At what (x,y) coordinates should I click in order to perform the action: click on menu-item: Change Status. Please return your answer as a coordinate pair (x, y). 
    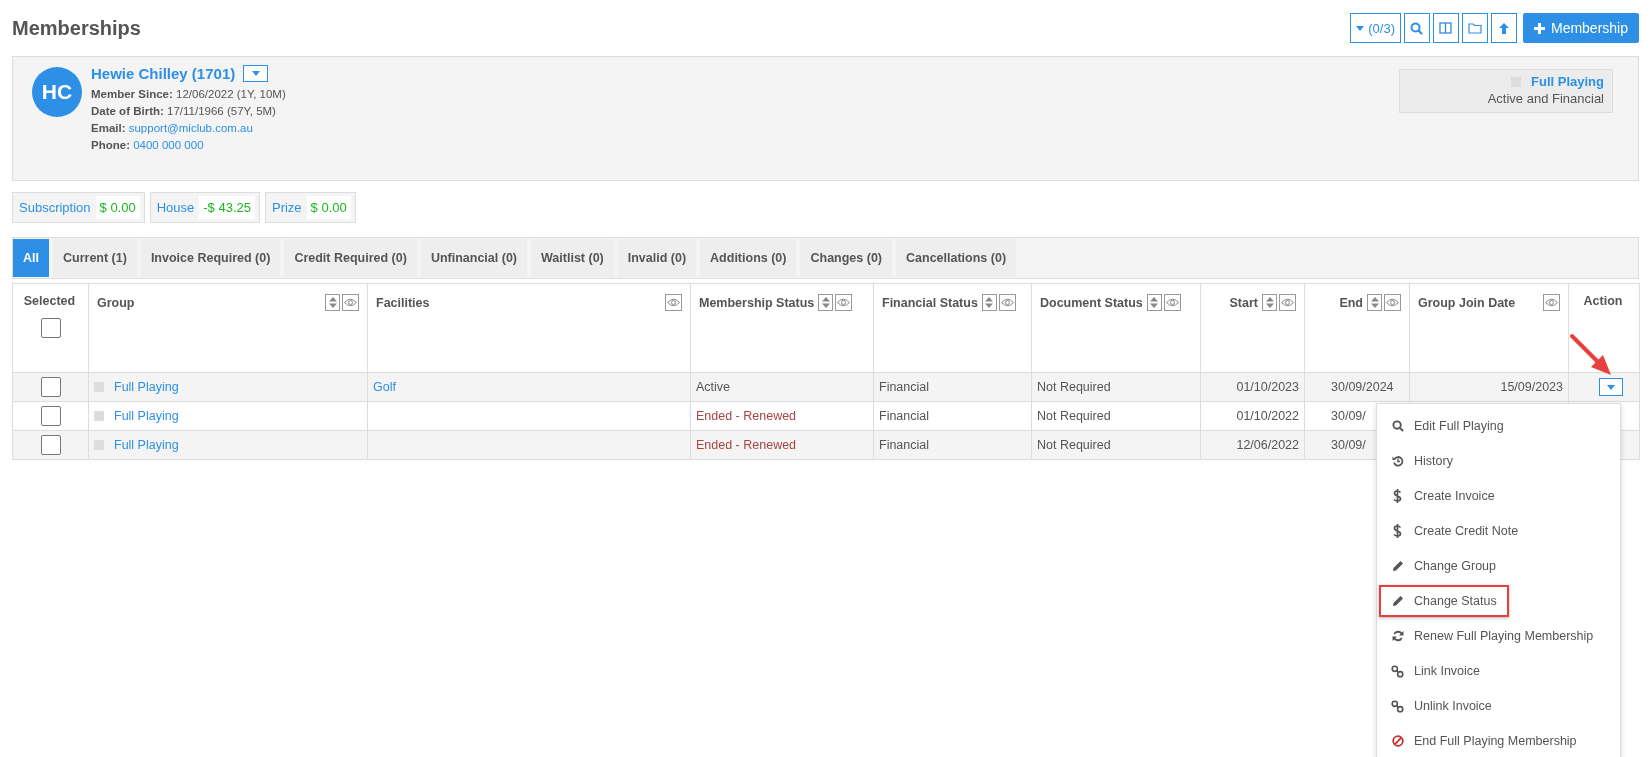
    Looking at the image, I should click on (1444, 601).